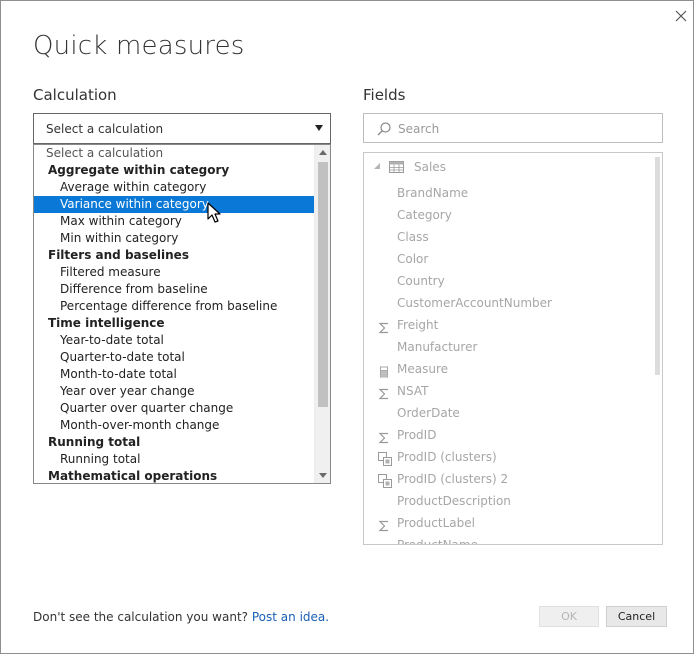 Image resolution: width=694 pixels, height=654 pixels. I want to click on search-icon, so click(384, 129).